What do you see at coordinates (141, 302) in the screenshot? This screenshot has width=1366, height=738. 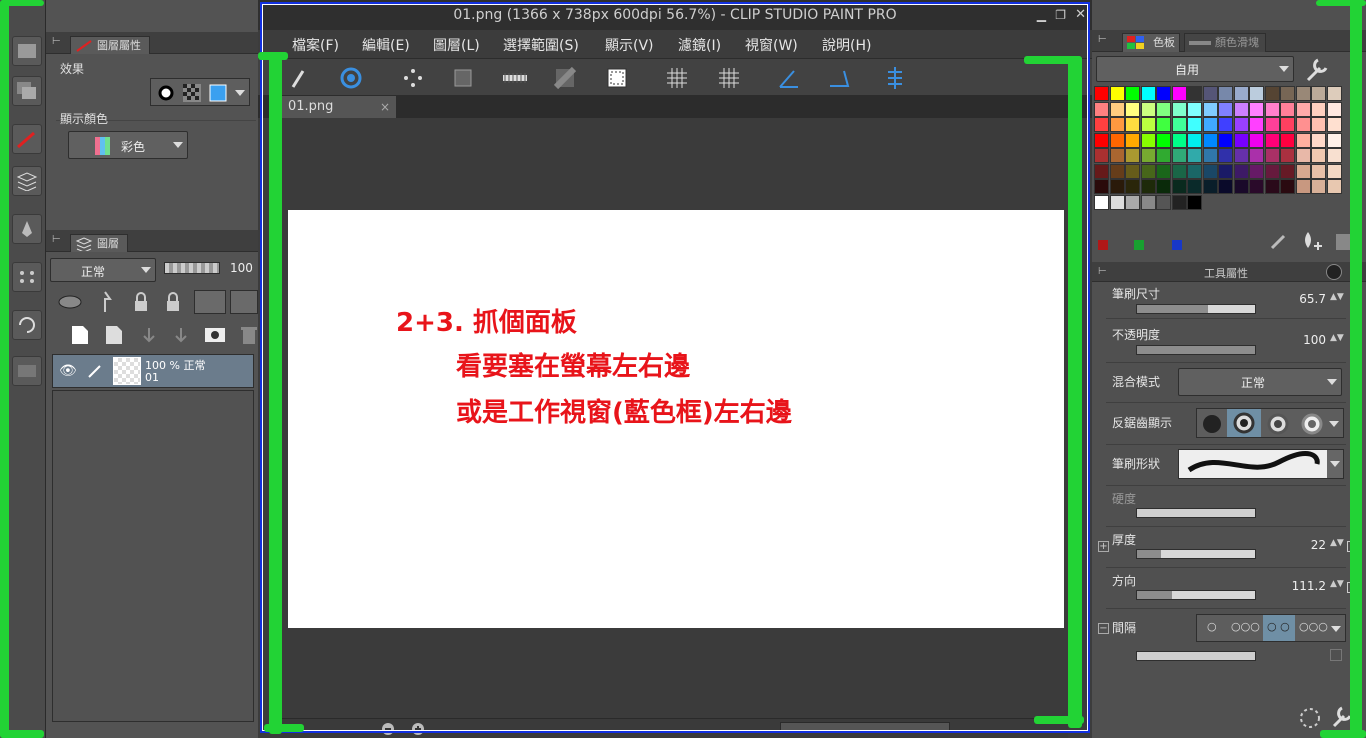 I see `lock-icon` at bounding box center [141, 302].